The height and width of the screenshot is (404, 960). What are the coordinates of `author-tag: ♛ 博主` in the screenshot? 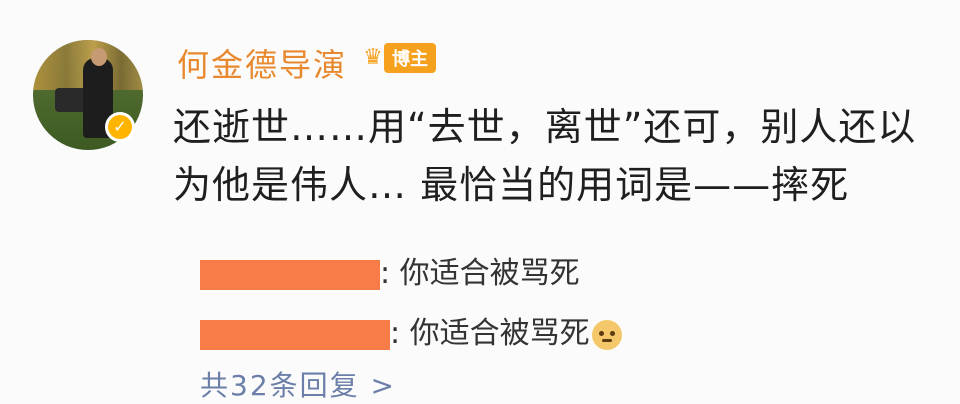 It's located at (397, 58).